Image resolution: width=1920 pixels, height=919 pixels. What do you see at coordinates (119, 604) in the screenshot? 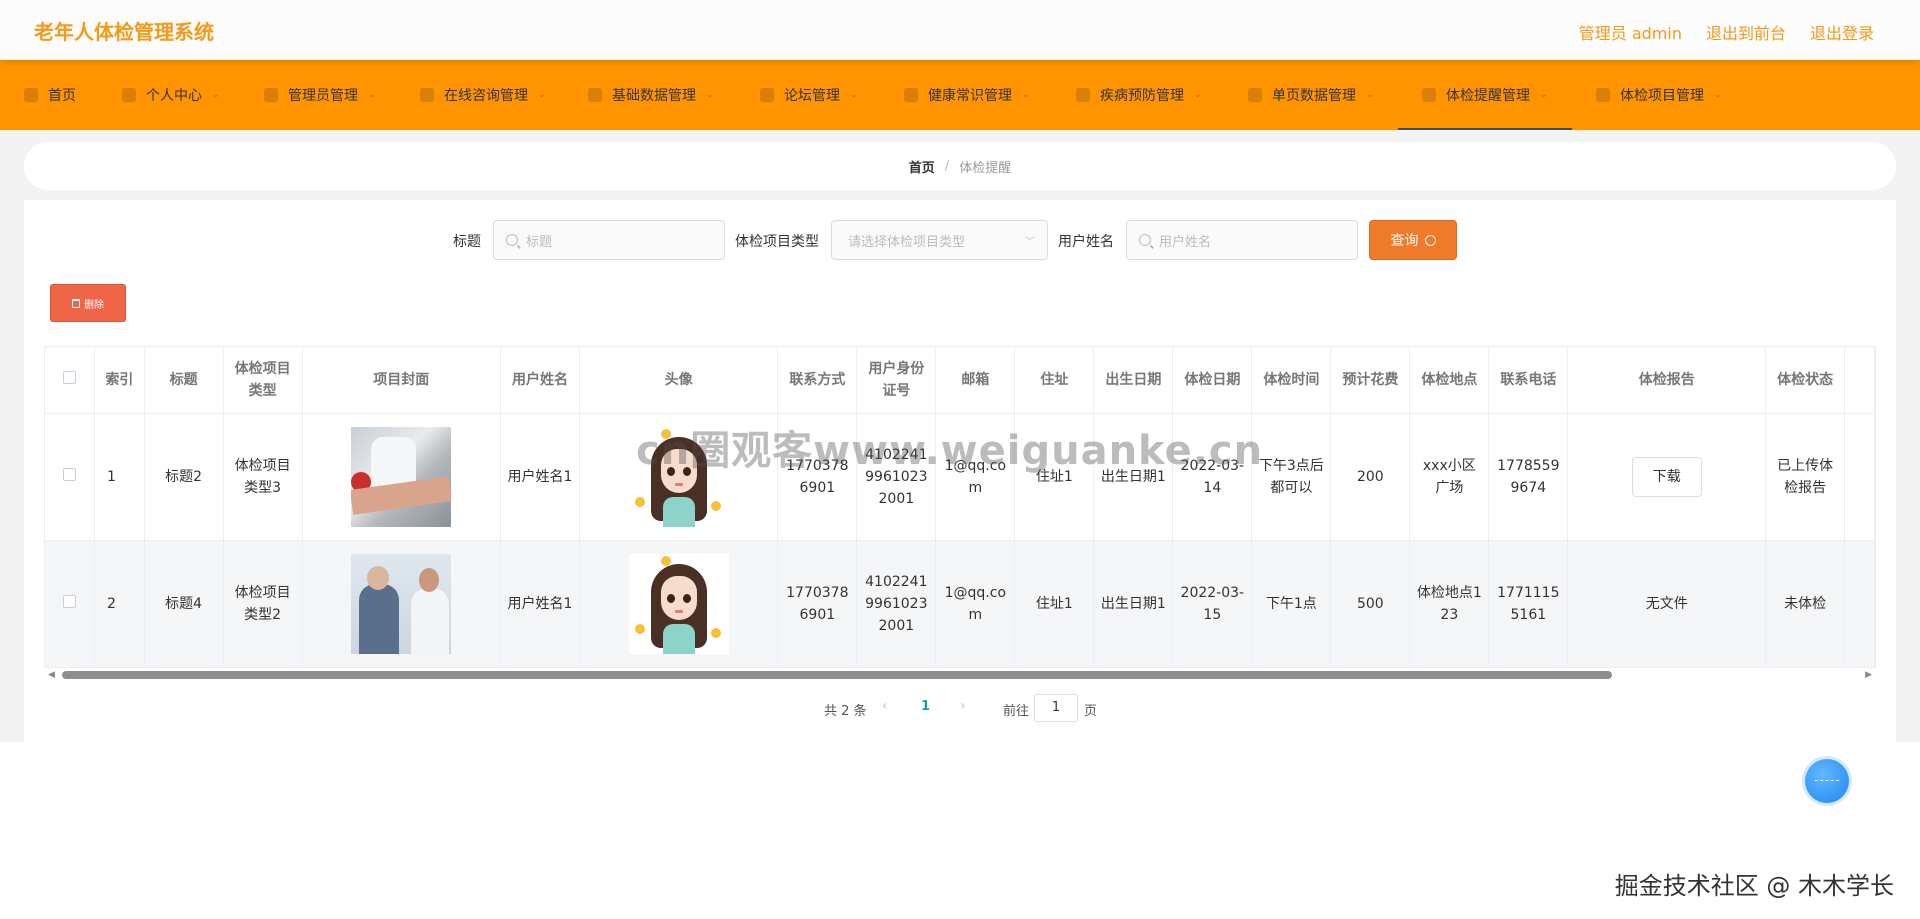
I see `cell-index: 2` at bounding box center [119, 604].